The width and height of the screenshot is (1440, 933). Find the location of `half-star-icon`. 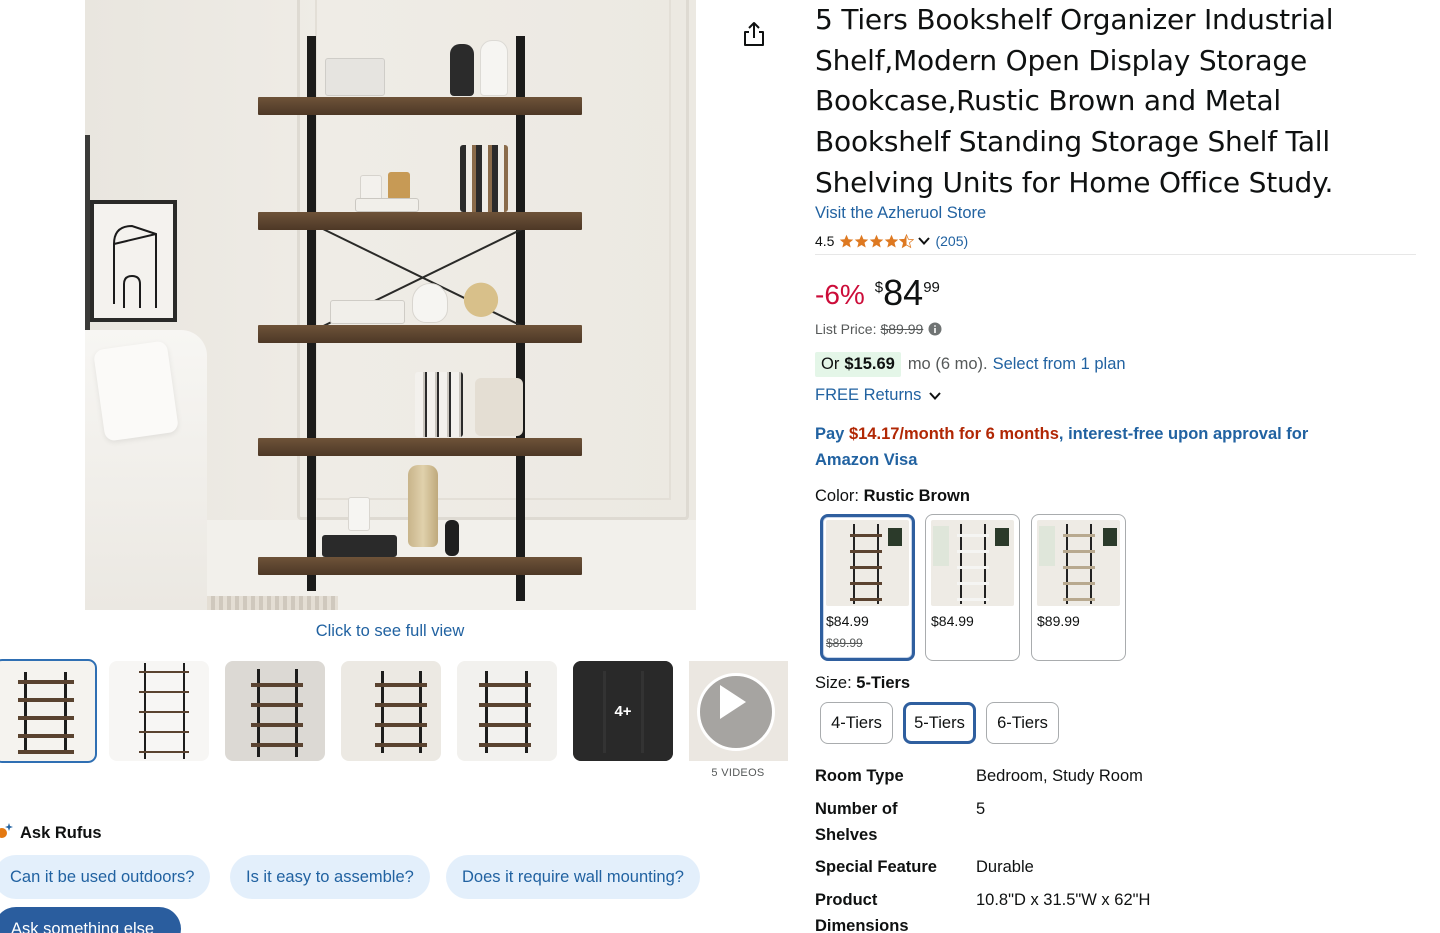

half-star-icon is located at coordinates (907, 240).